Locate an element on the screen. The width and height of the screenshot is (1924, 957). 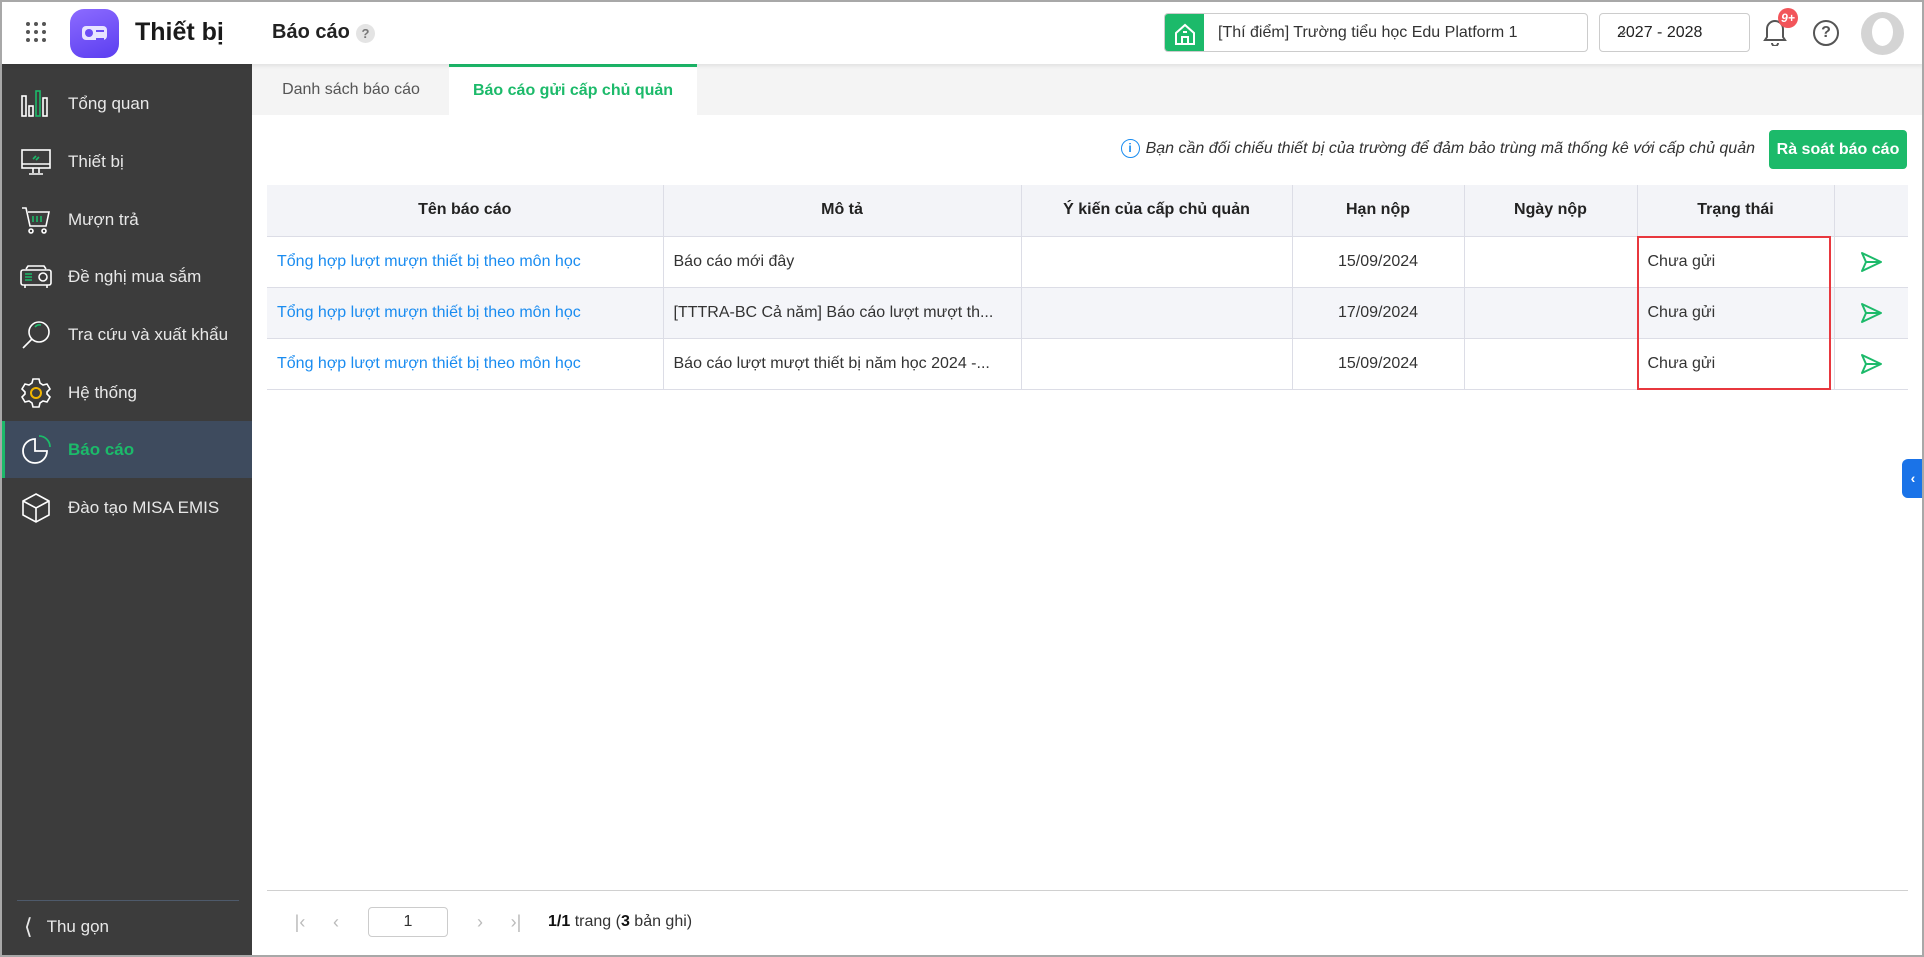
side-panel-toggle: ‹ is located at coordinates (1913, 478).